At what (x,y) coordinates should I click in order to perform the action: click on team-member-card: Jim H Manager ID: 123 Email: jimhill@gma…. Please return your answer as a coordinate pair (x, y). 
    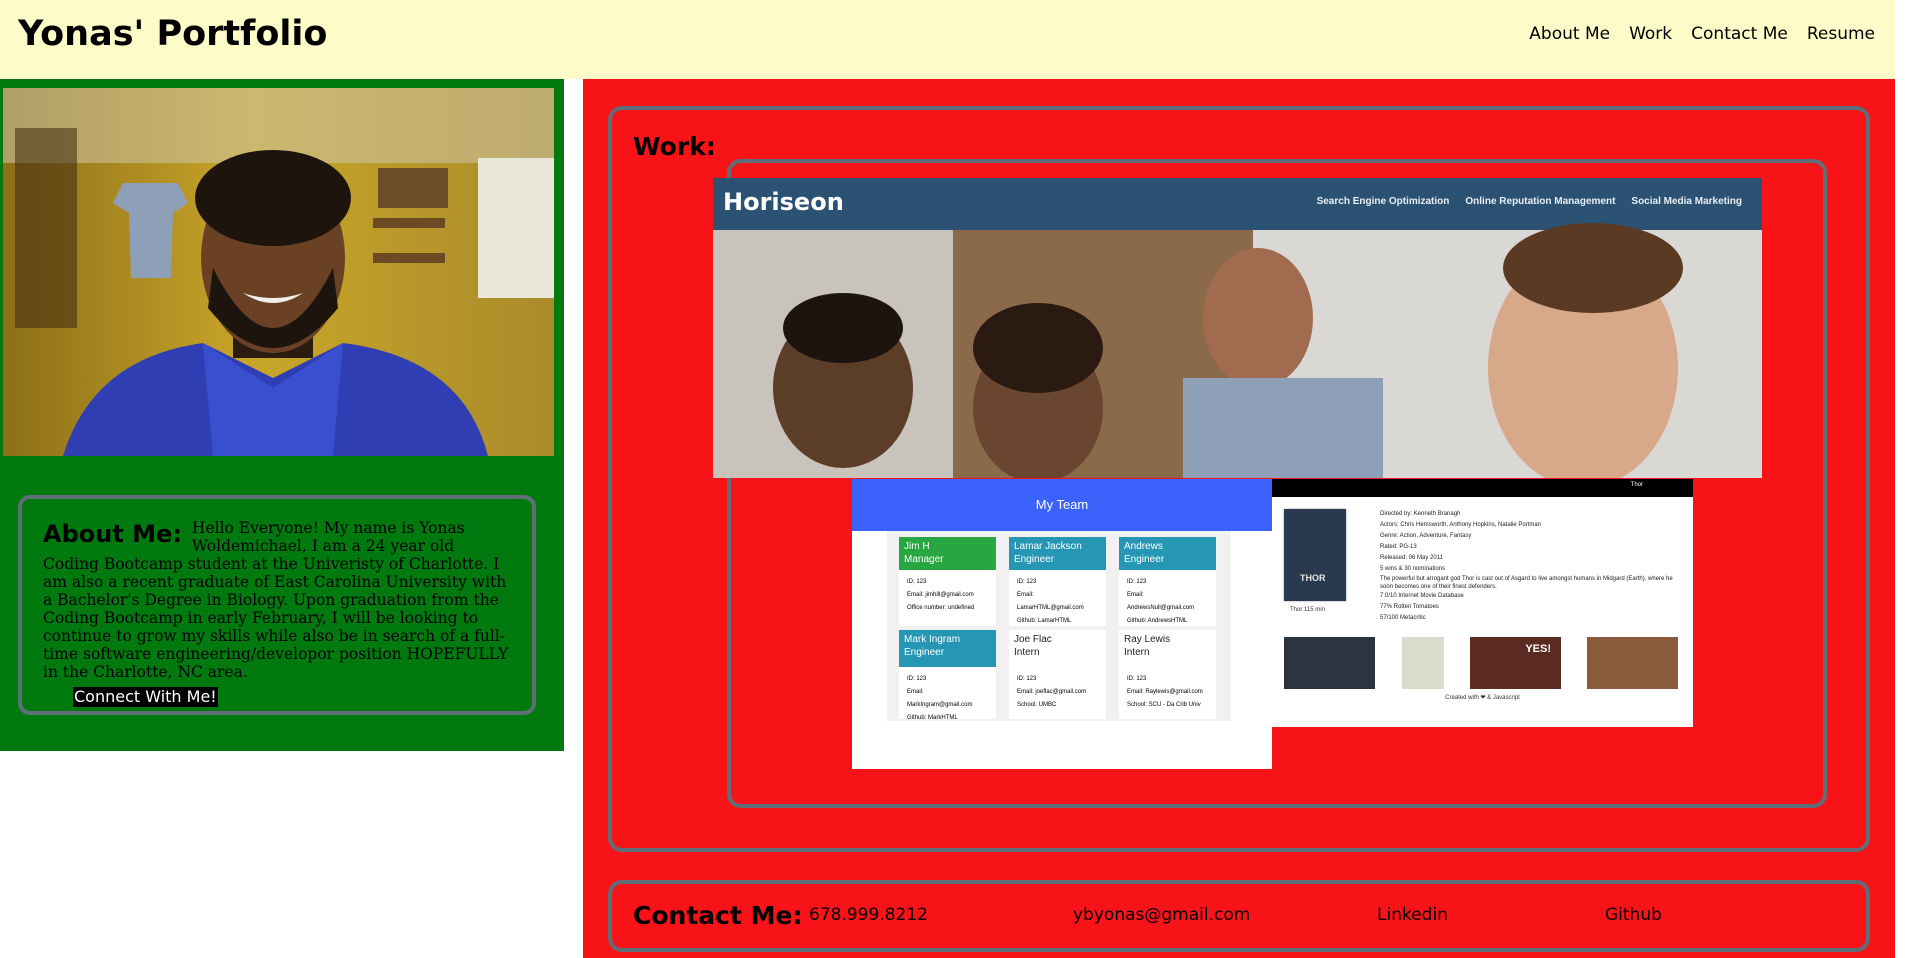
    Looking at the image, I should click on (947, 581).